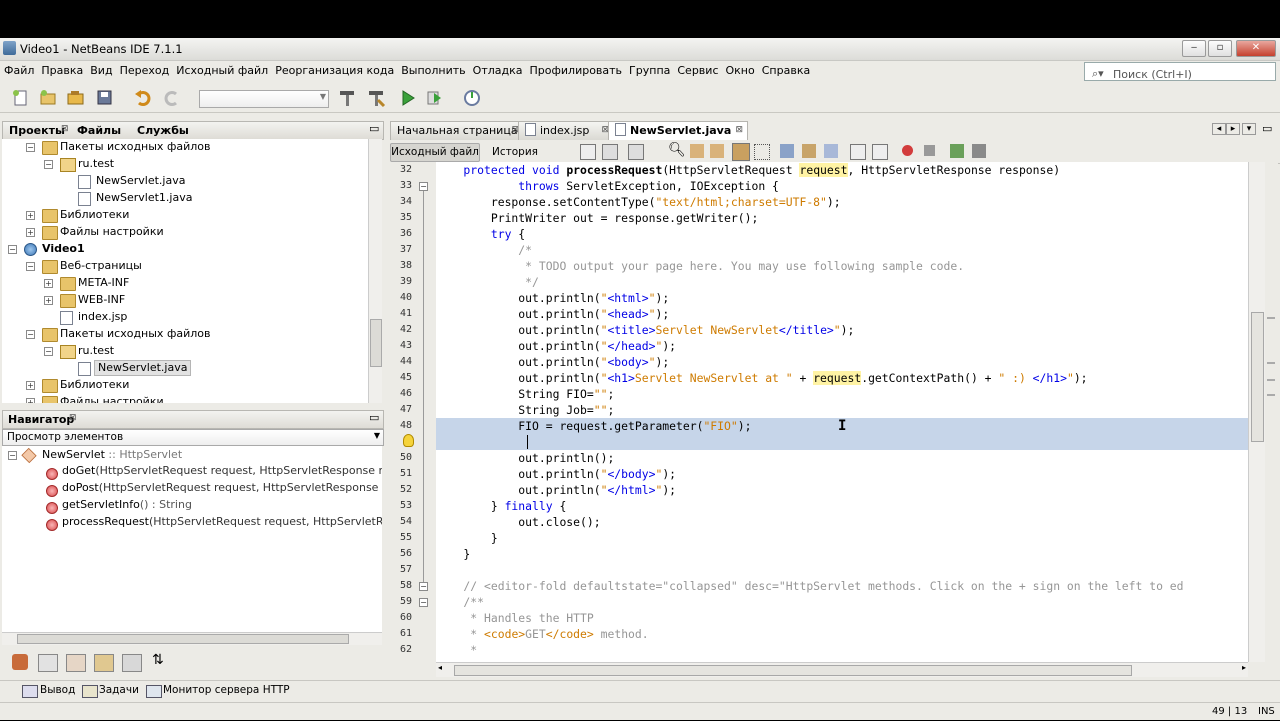 The width and height of the screenshot is (1280, 721). I want to click on editor-vscrollbar, so click(1256, 412).